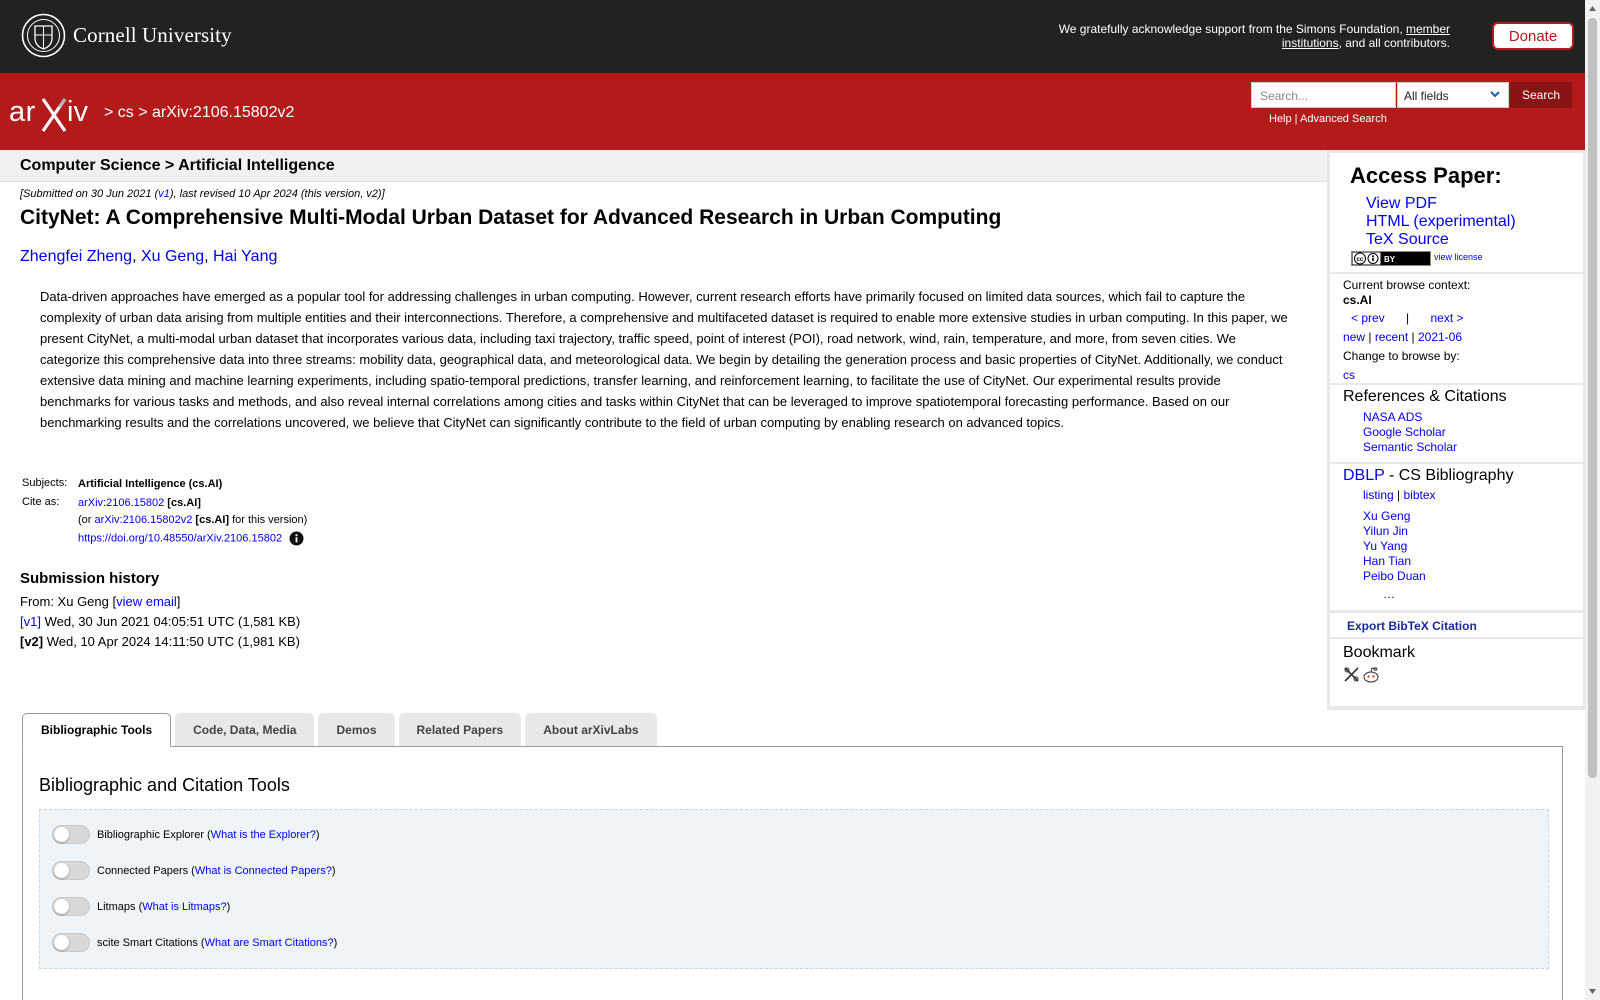 This screenshot has height=1000, width=1600. Describe the element at coordinates (1404, 432) in the screenshot. I see `google-scholar-link: Google Scholar` at that location.